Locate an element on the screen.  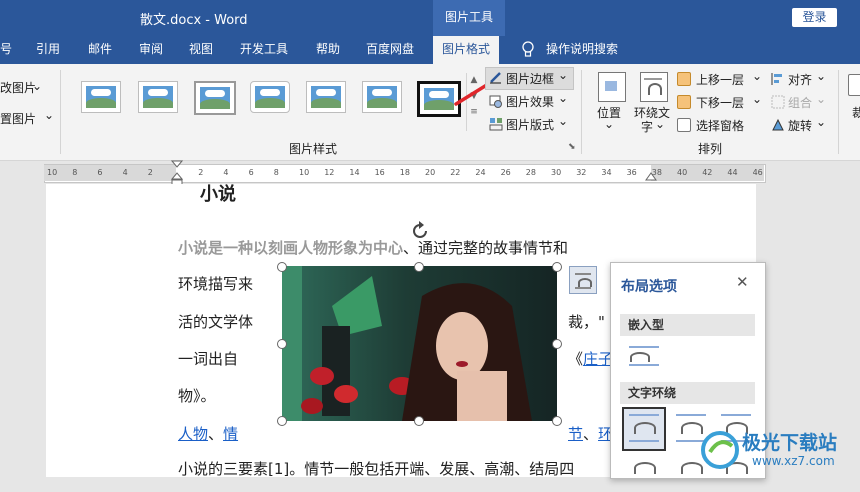
resize-handle-w is located at coordinates (282, 344).